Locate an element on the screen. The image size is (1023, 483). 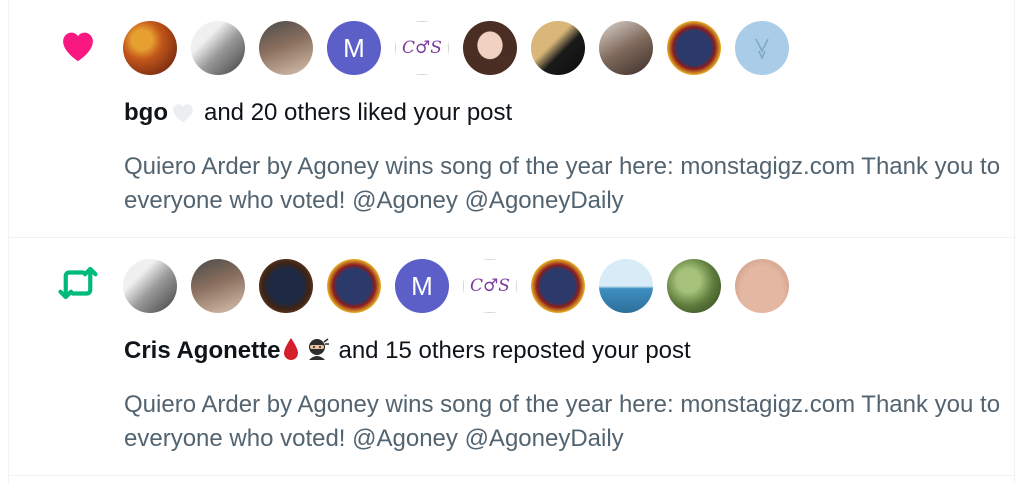
liker-avatars: M C♂S is located at coordinates (558, 48).